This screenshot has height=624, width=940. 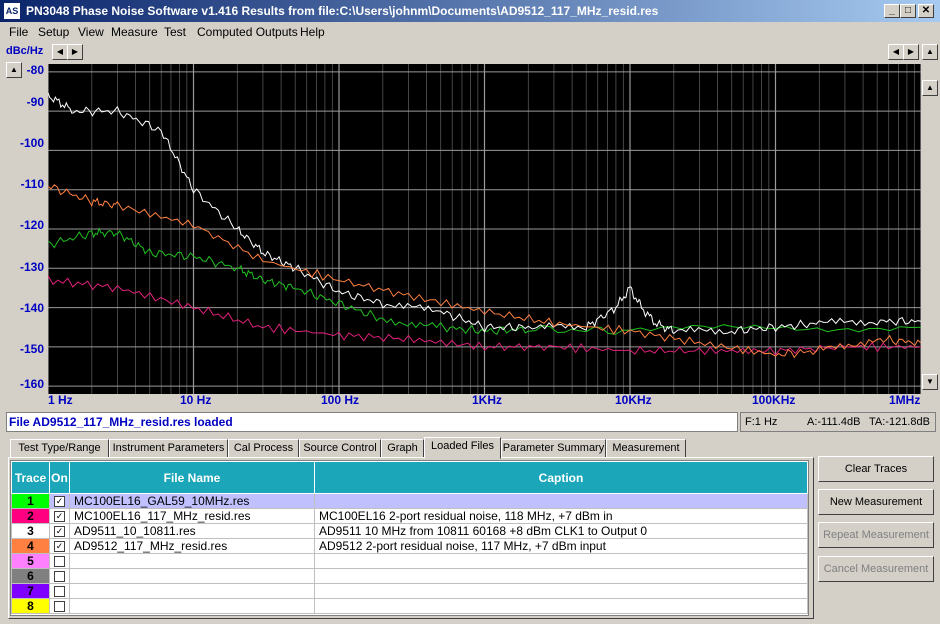 I want to click on menu-help: Help, so click(x=312, y=32).